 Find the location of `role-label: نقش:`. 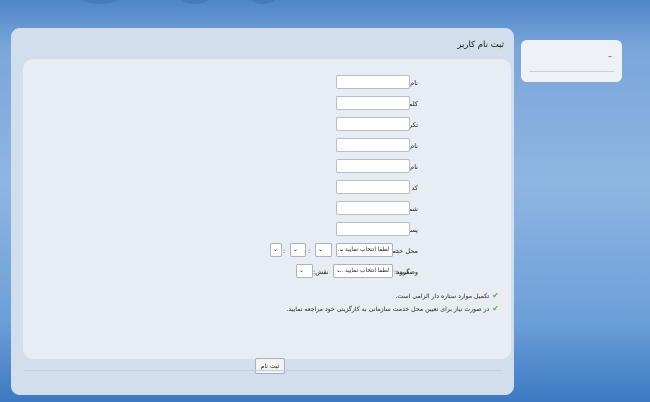

role-label: نقش: is located at coordinates (321, 272).